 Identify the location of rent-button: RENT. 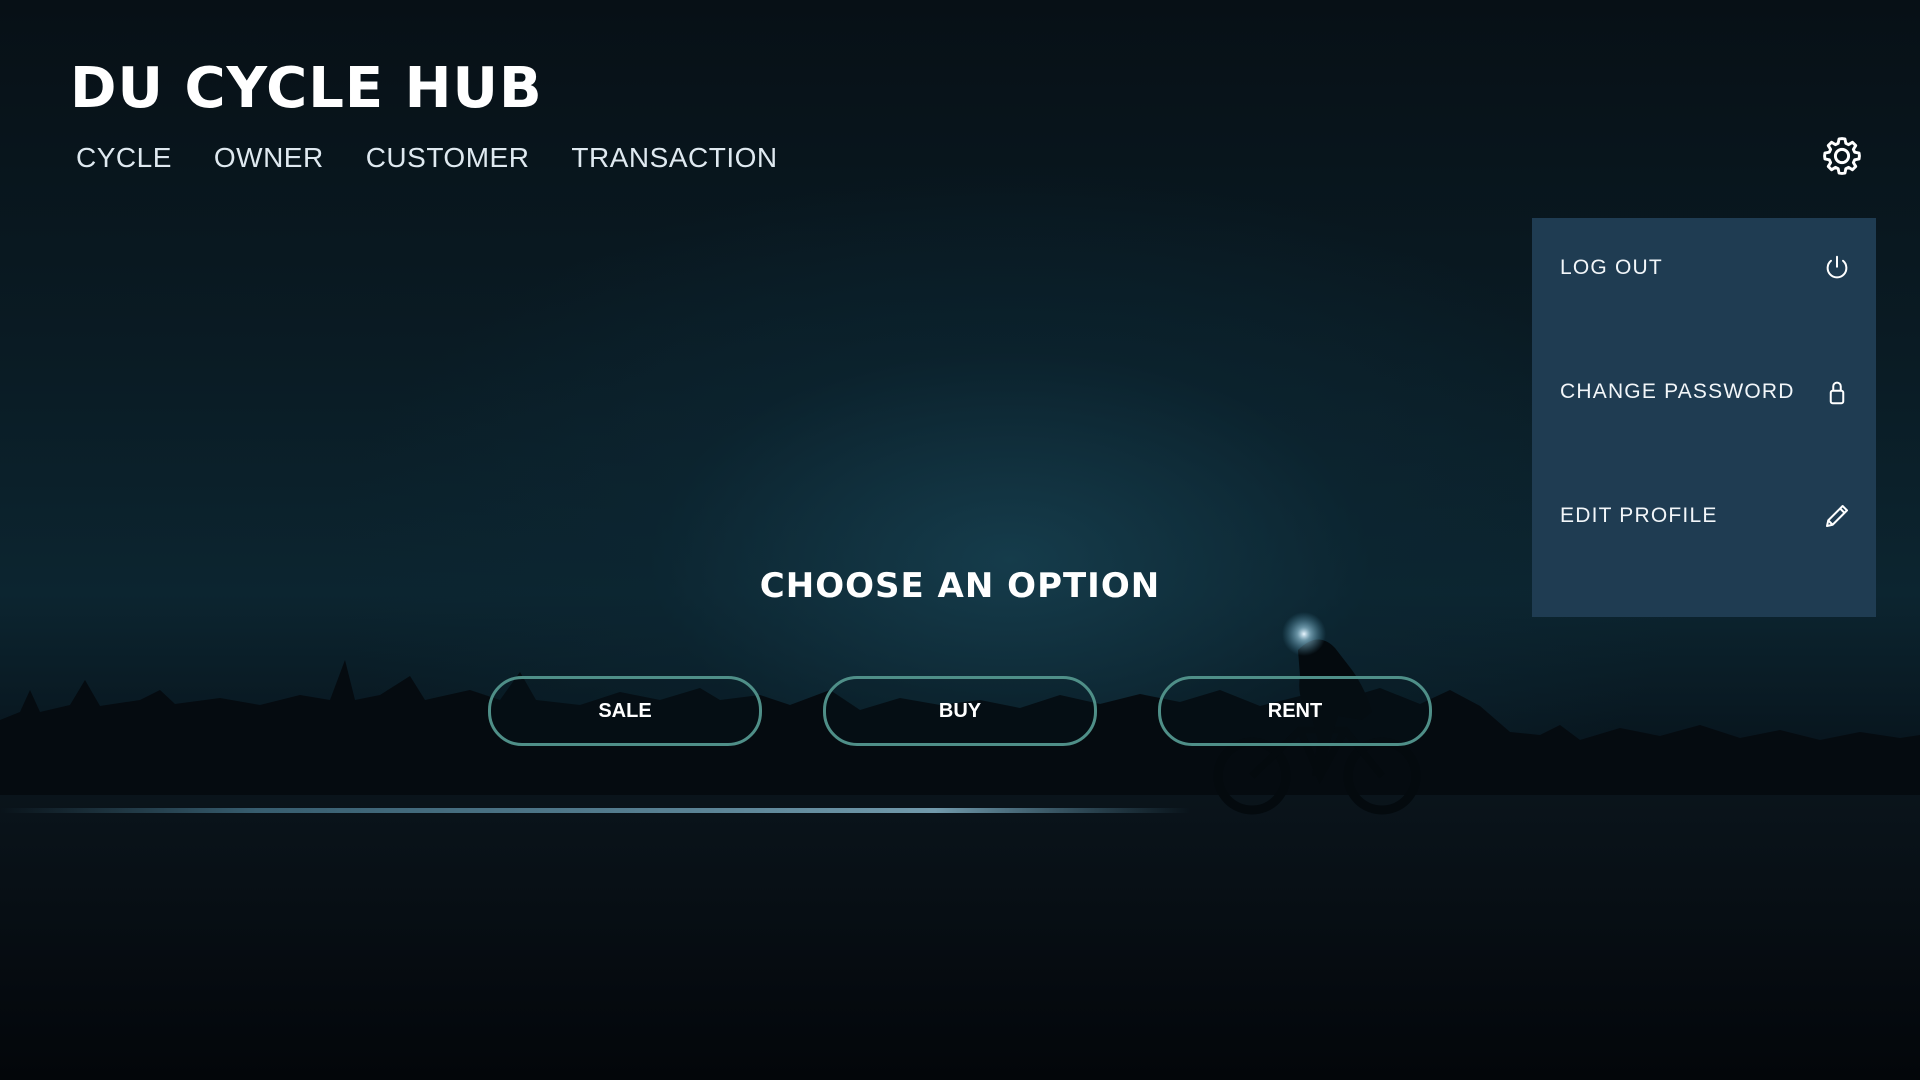
(1295, 711).